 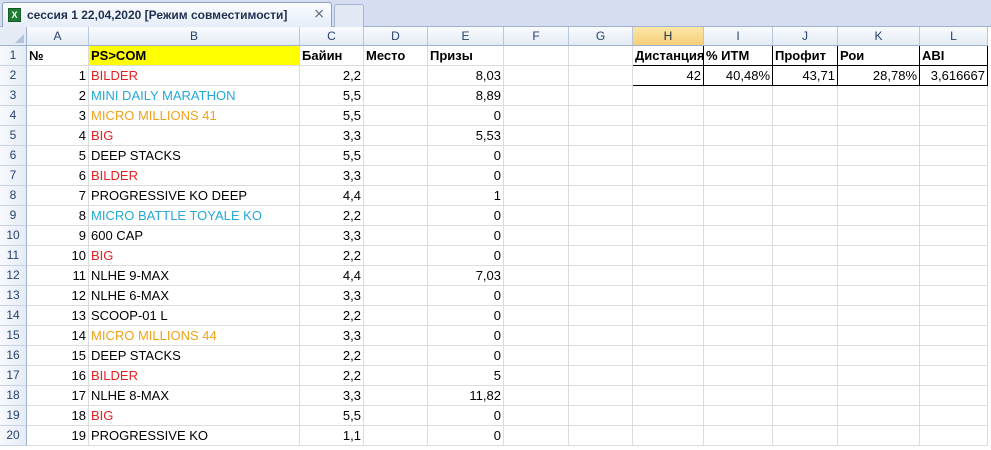 What do you see at coordinates (13, 96) in the screenshot?
I see `row-header-3: 3` at bounding box center [13, 96].